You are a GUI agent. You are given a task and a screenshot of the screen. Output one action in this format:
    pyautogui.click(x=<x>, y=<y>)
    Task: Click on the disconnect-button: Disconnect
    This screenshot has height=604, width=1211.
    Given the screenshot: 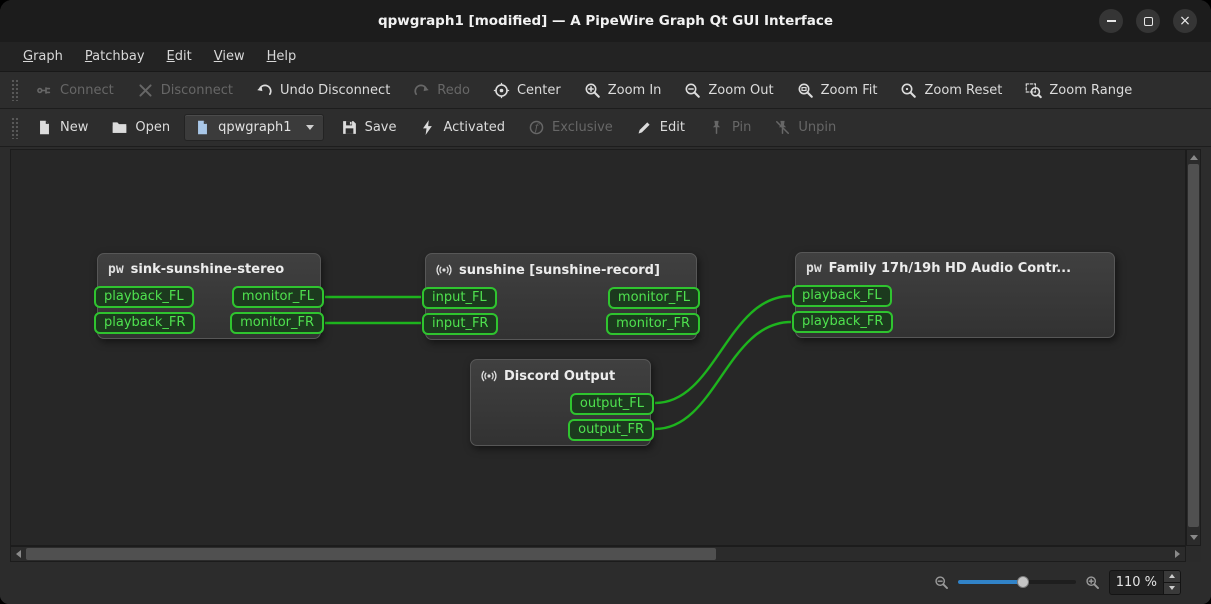 What is the action you would take?
    pyautogui.click(x=185, y=90)
    